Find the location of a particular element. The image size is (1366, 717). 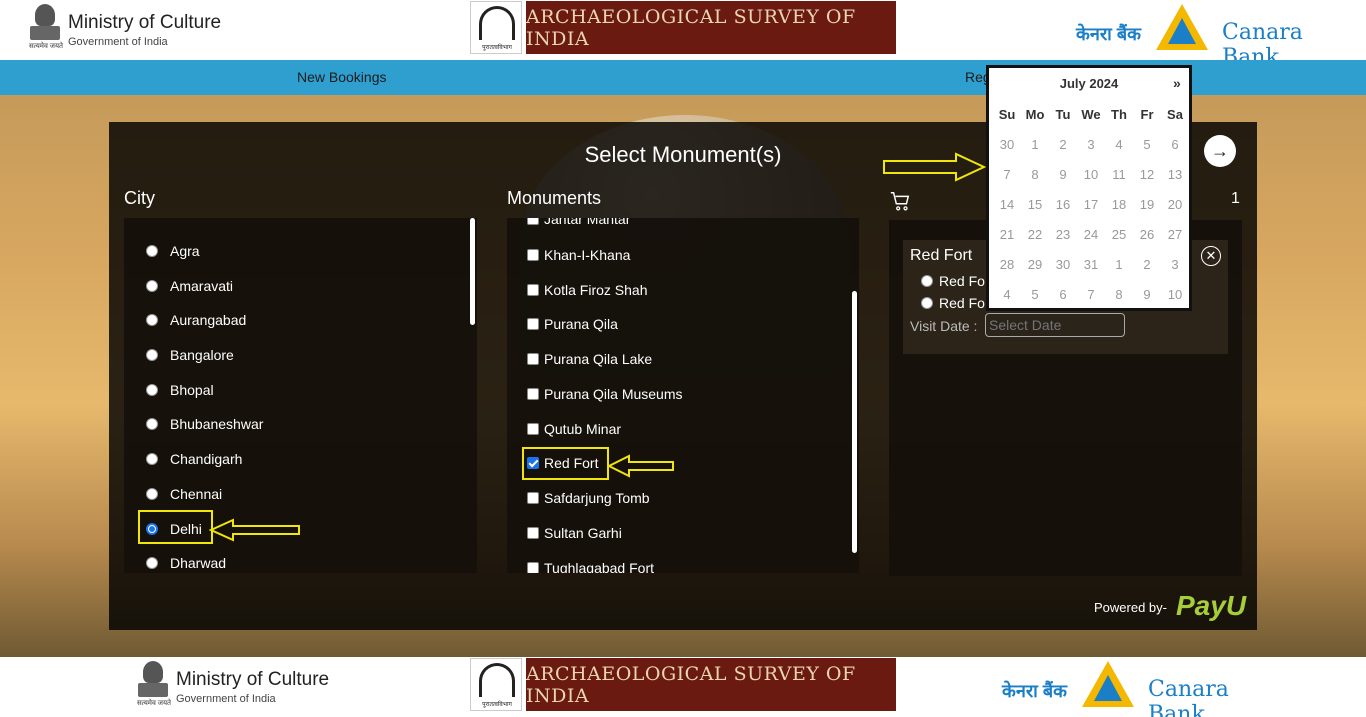

remove-item-button: ✕ is located at coordinates (1211, 256).